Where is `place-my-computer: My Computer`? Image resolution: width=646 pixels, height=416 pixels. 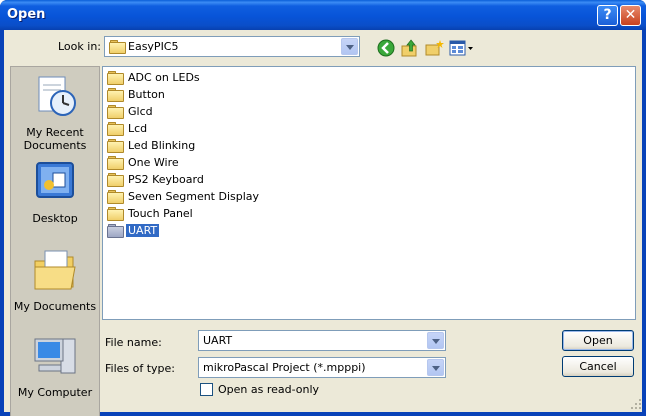
place-my-computer: My Computer is located at coordinates (55, 366).